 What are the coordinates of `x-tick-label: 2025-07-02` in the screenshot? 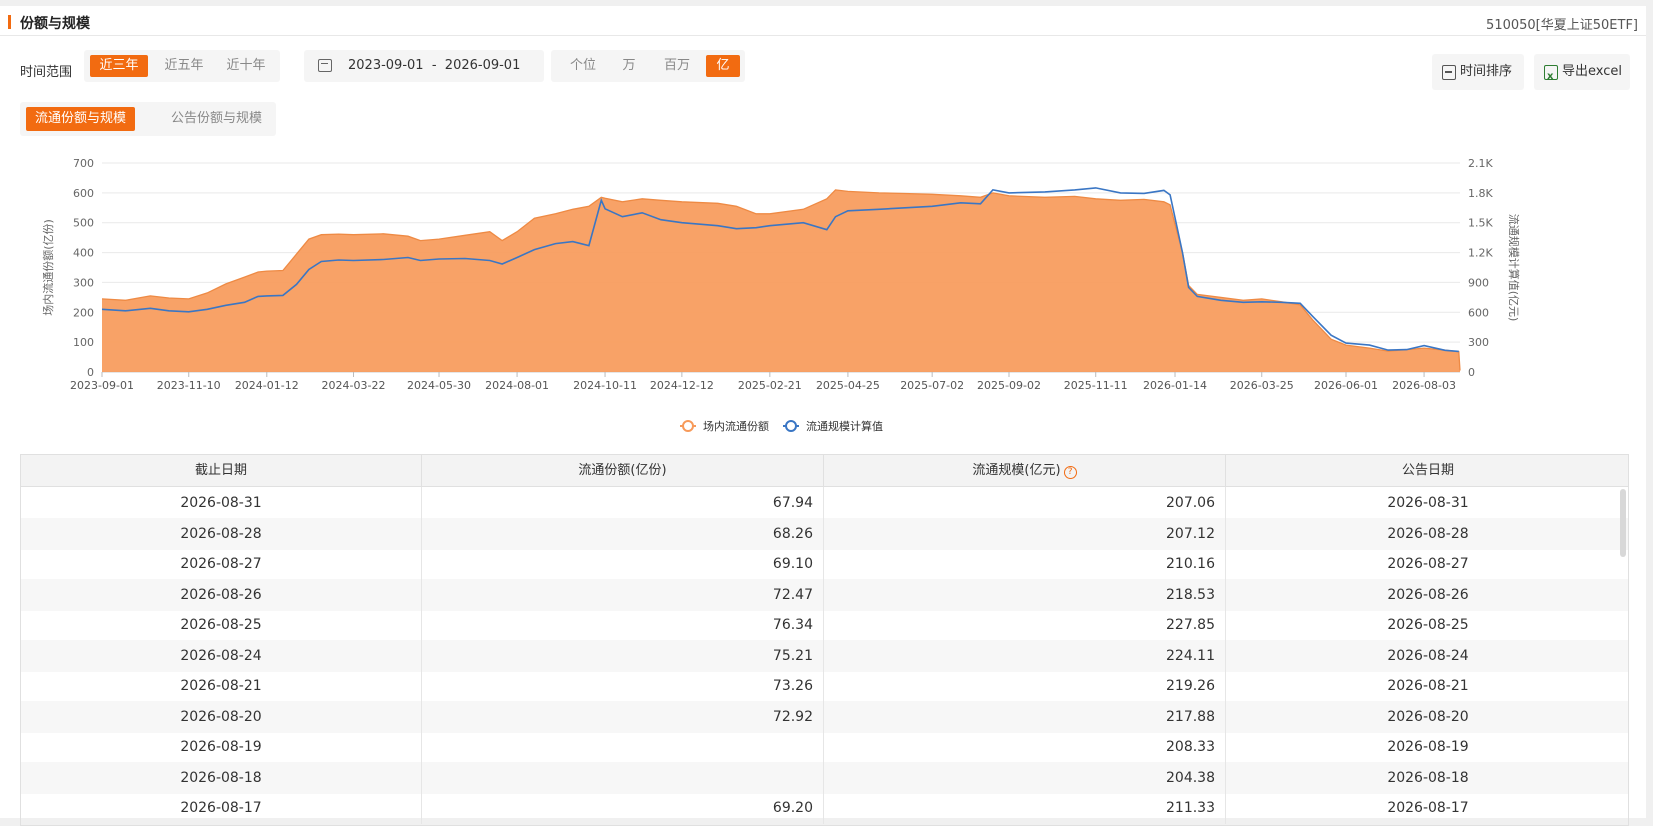 It's located at (932, 385).